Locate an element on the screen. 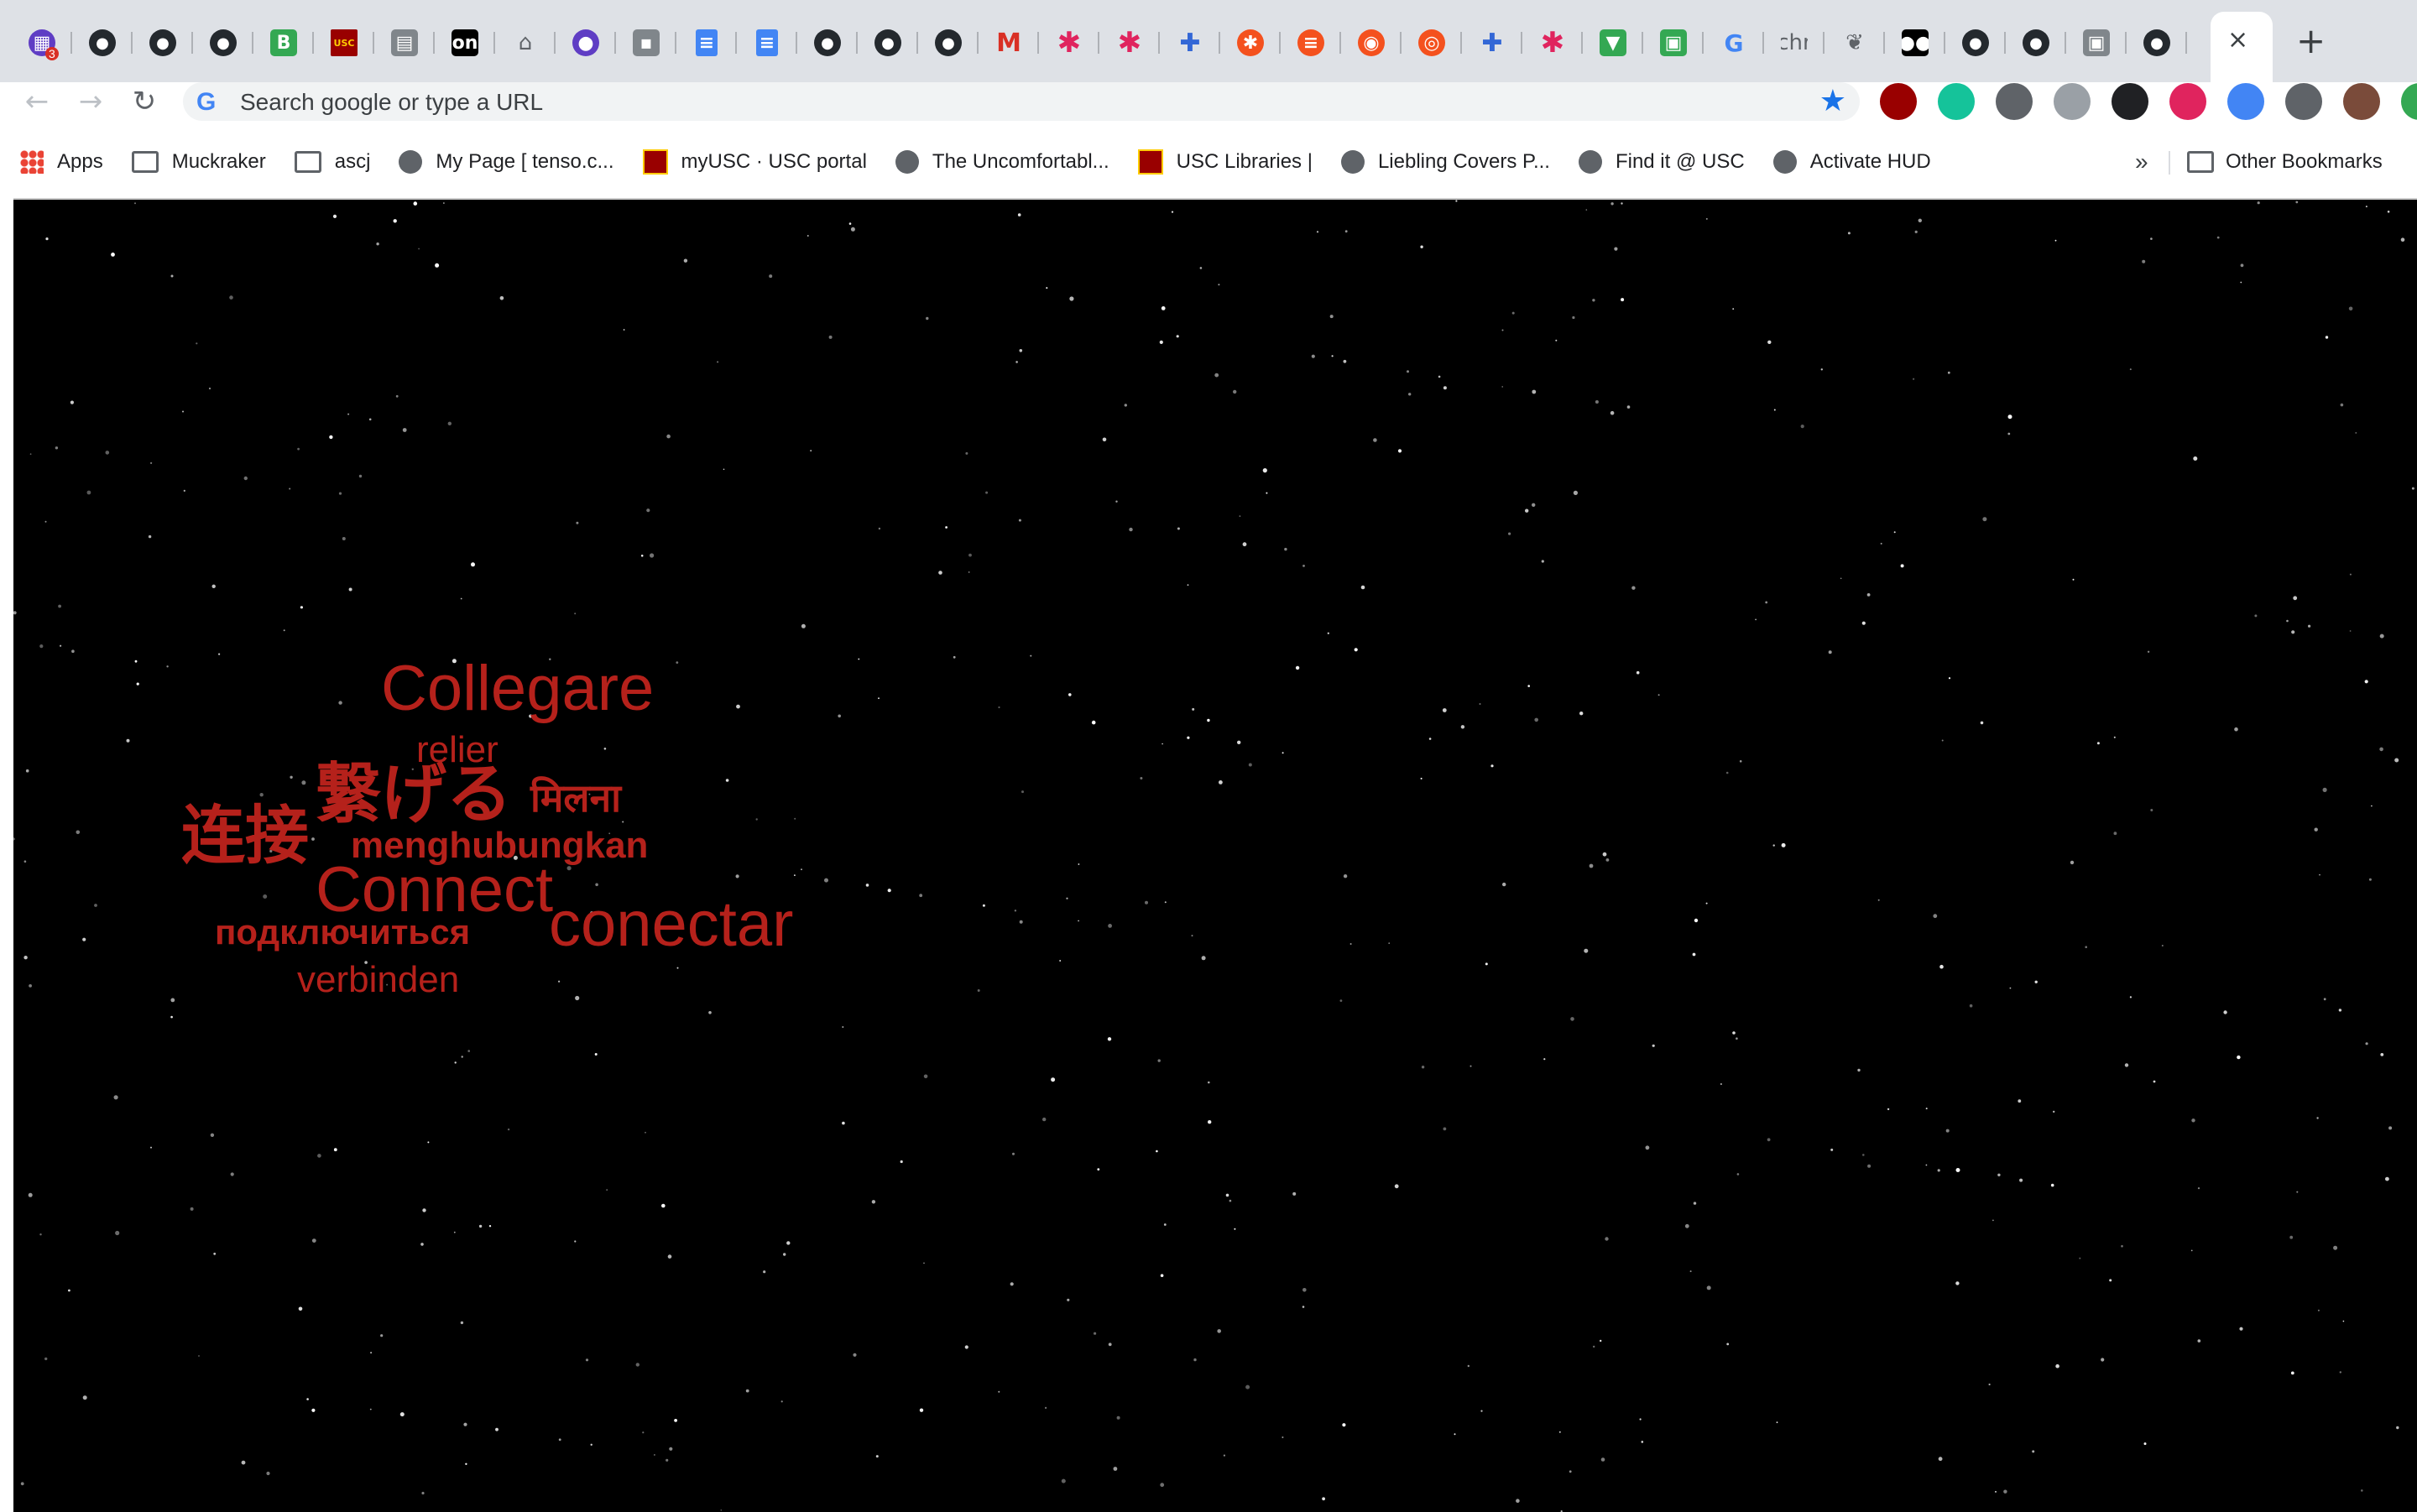  tab-3: ● is located at coordinates (223, 43).